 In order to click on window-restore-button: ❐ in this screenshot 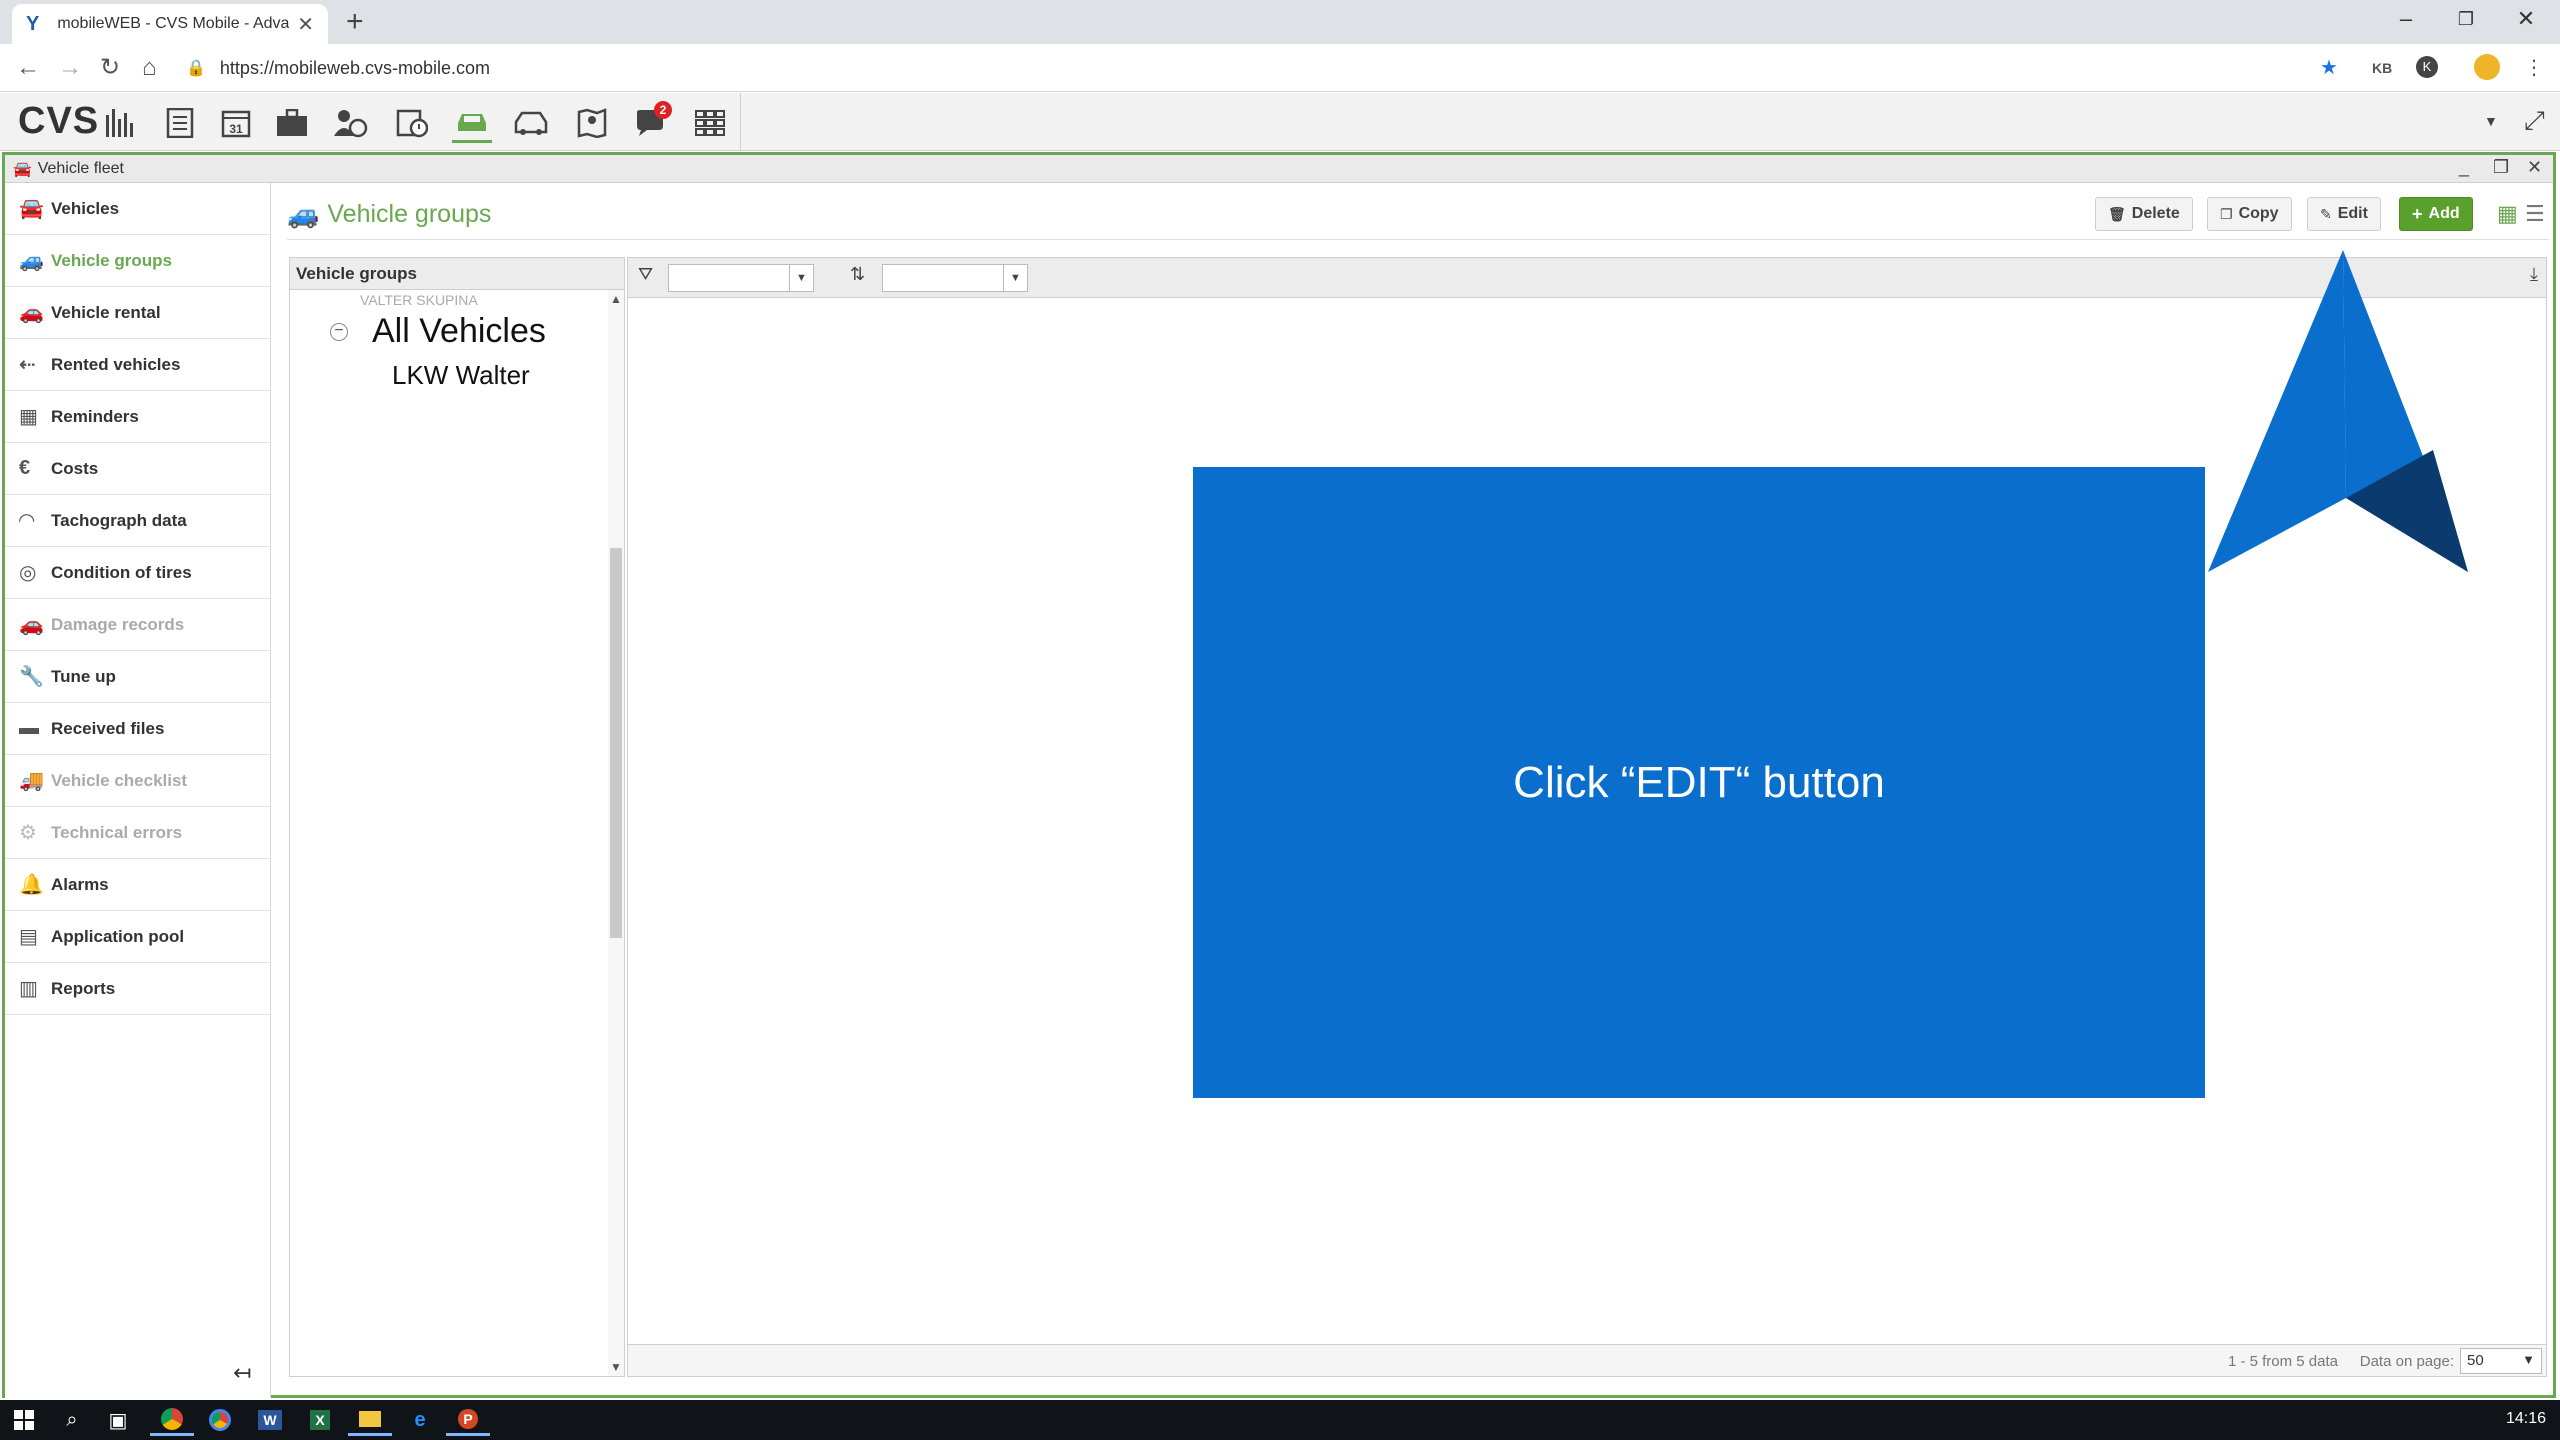, I will do `click(2501, 167)`.